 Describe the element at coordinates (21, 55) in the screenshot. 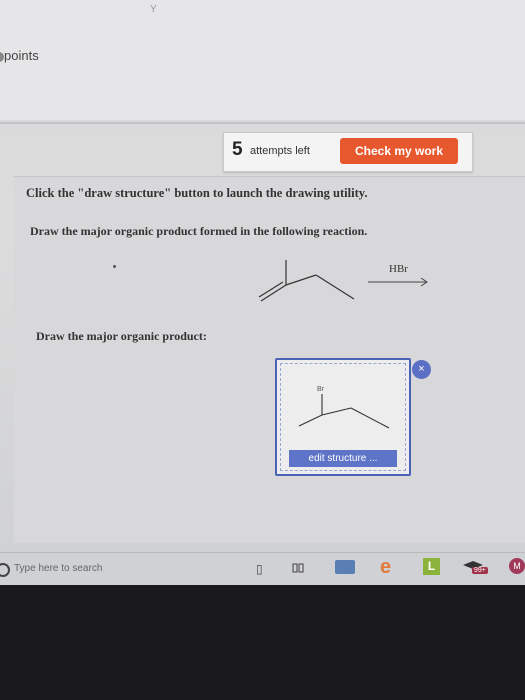

I see `points-label: points` at that location.